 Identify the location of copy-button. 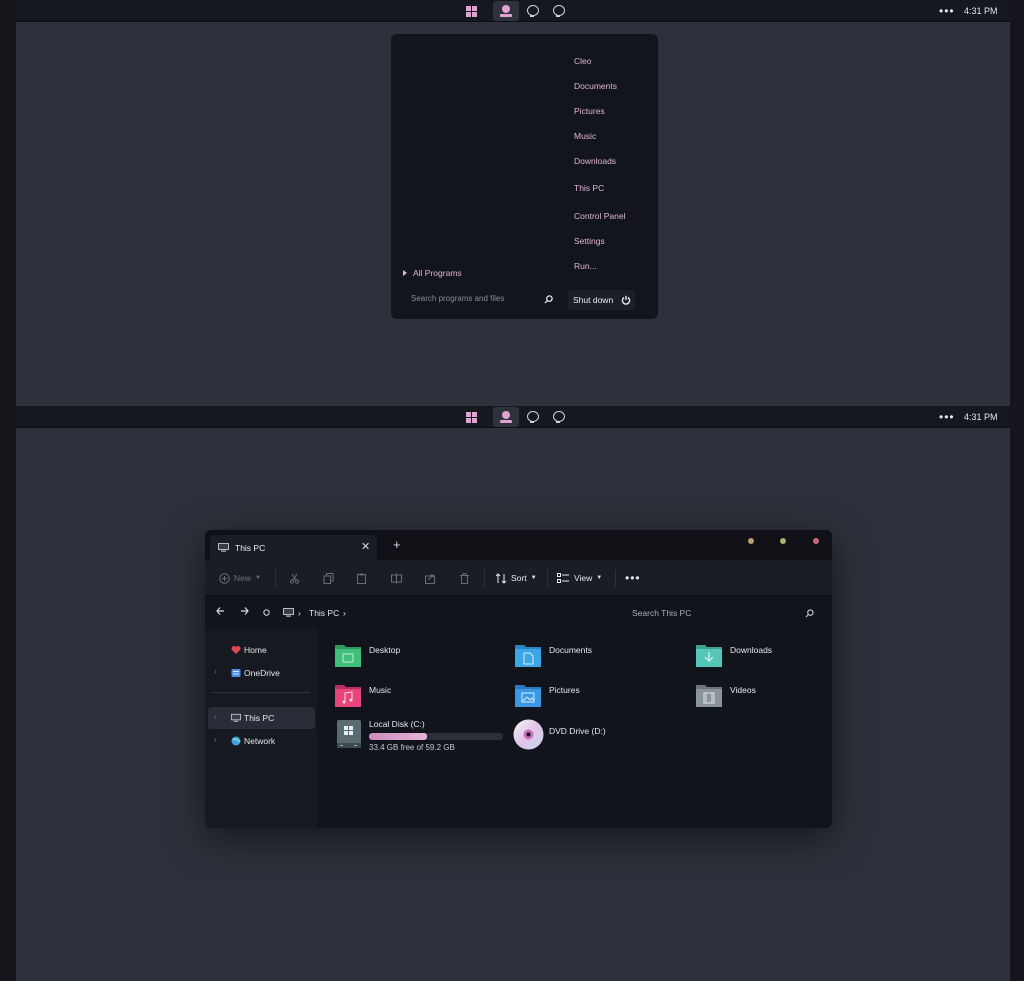
(328, 578).